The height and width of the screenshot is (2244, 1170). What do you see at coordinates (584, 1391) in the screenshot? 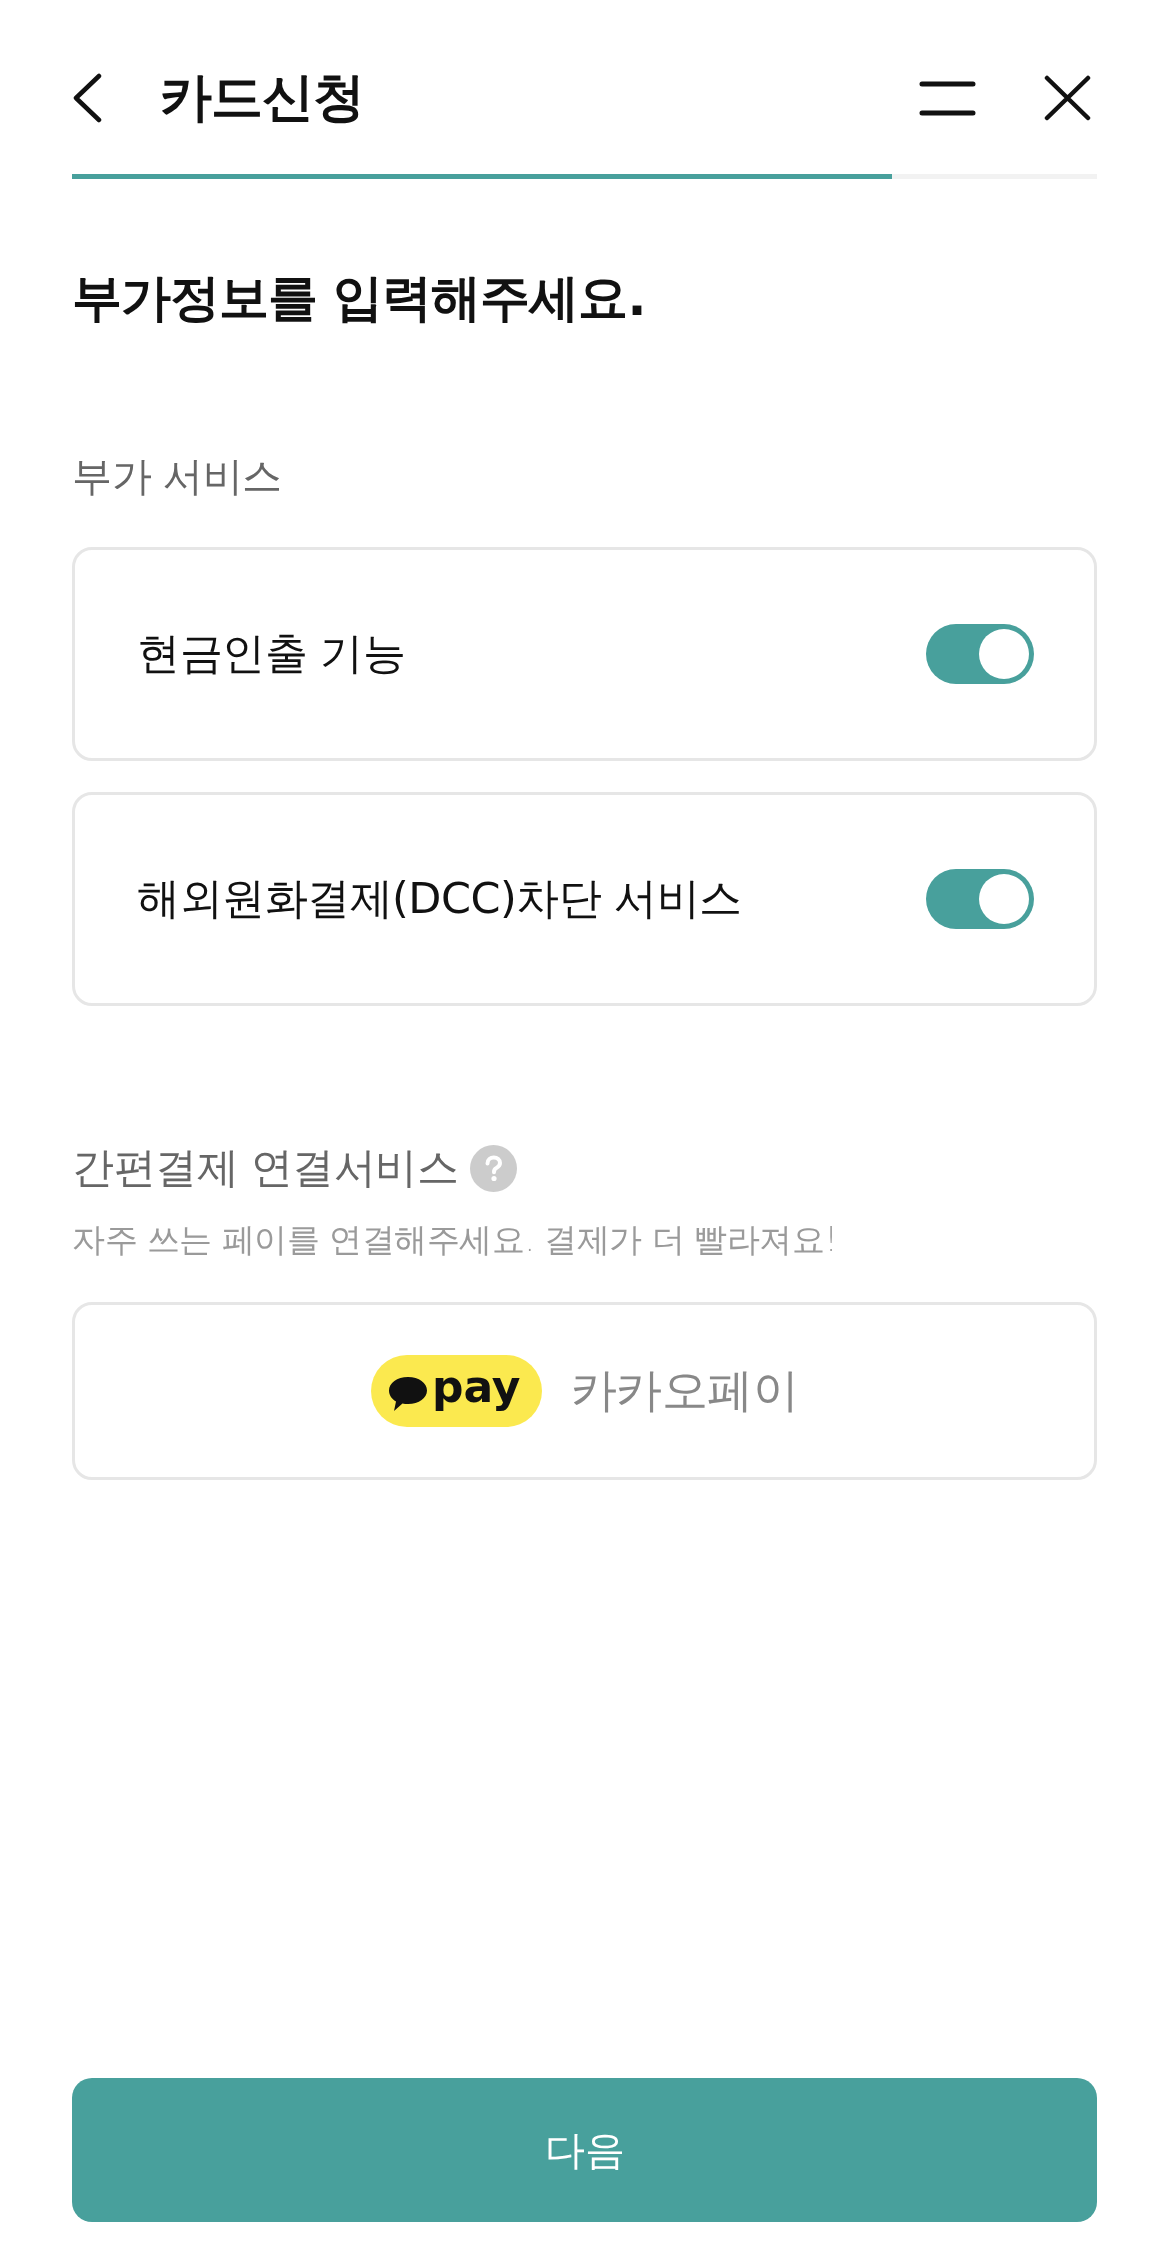
I see `pay-option-button: pay 카카오페이` at bounding box center [584, 1391].